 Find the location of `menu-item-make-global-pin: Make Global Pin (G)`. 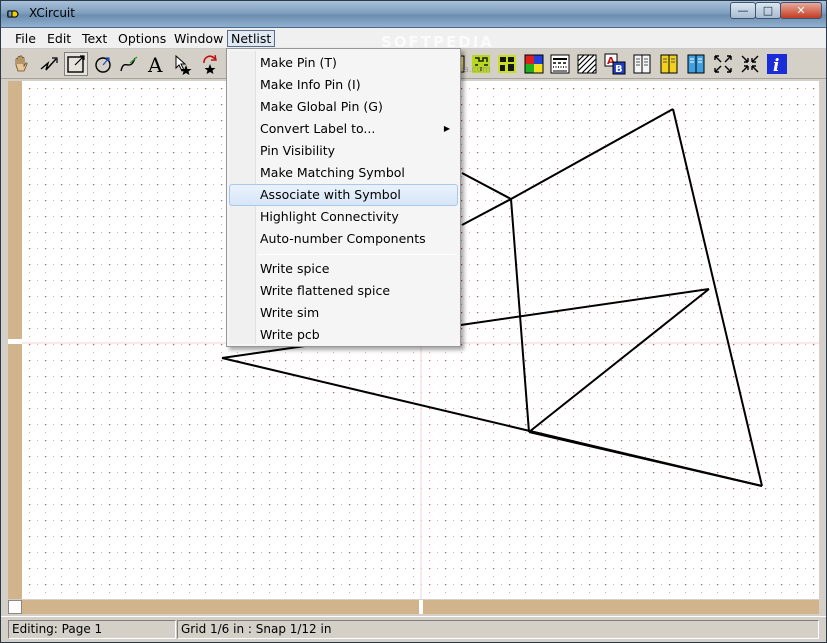

menu-item-make-global-pin: Make Global Pin (G) is located at coordinates (343, 107).